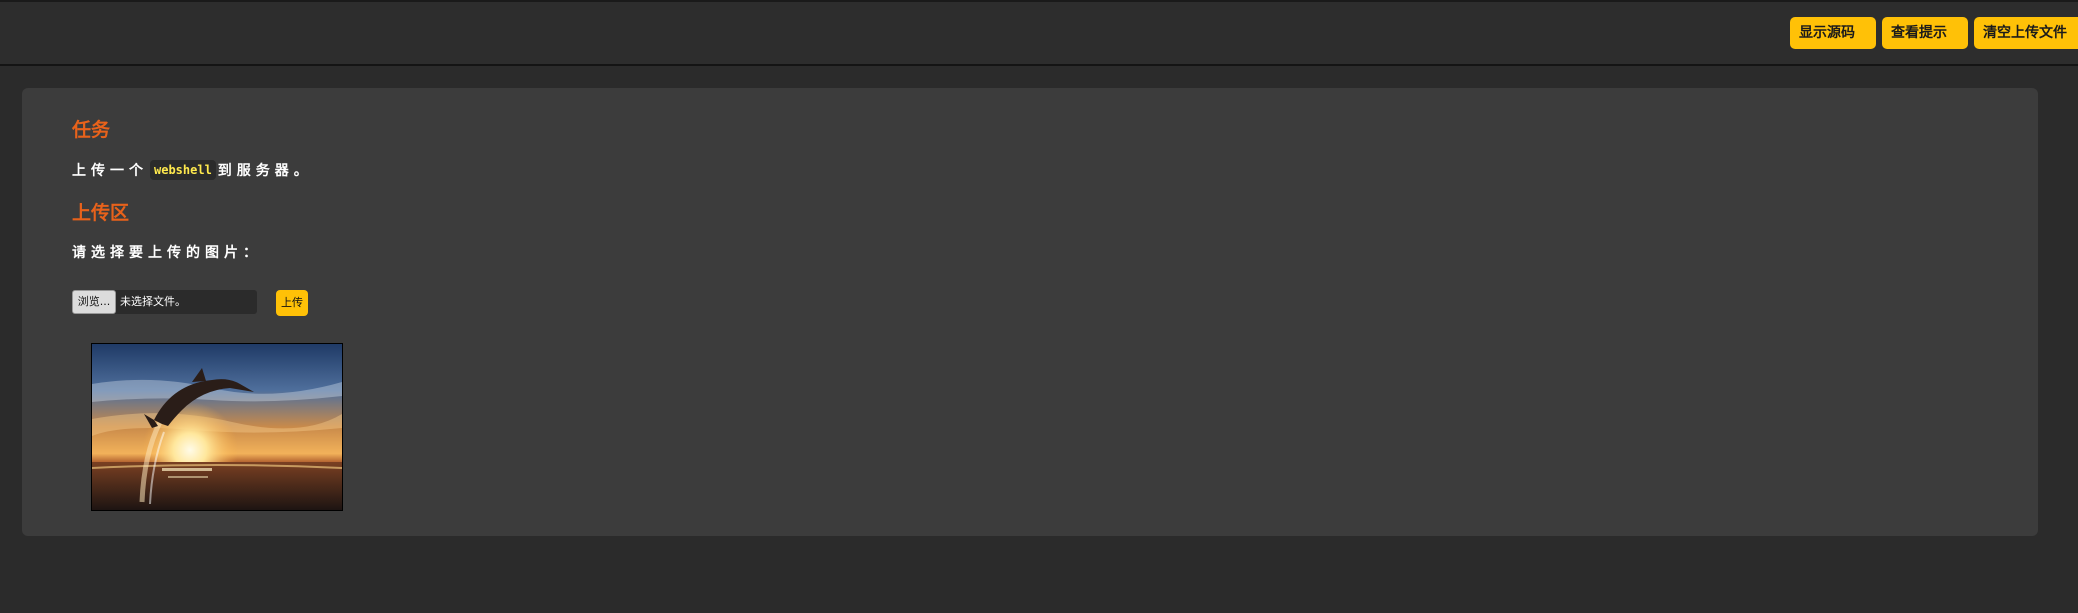  What do you see at coordinates (1833, 33) in the screenshot?
I see `show-source-button: 显示源码` at bounding box center [1833, 33].